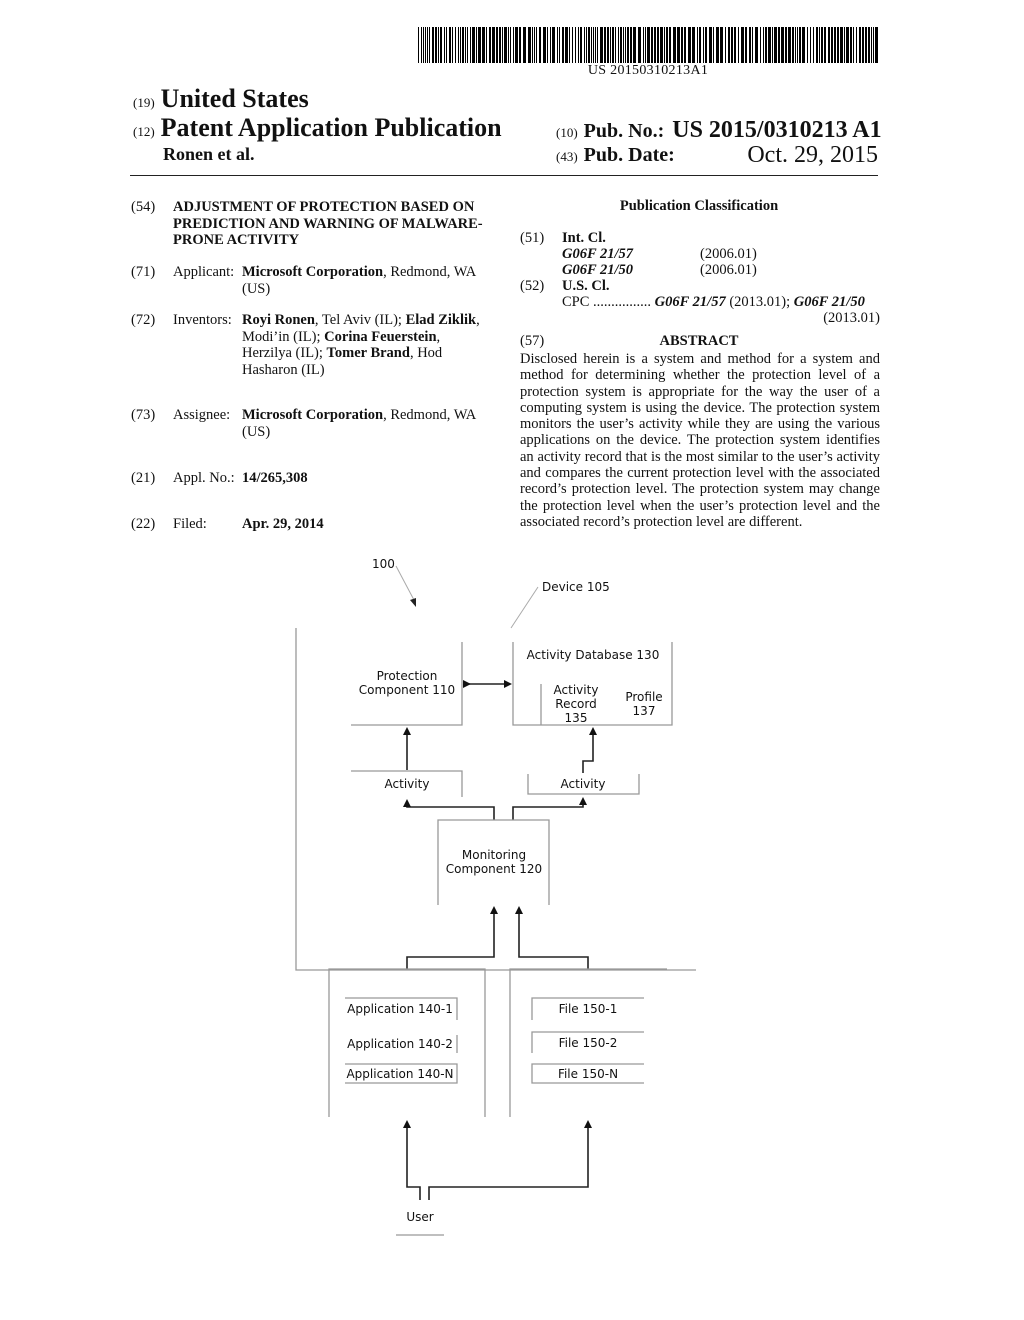  What do you see at coordinates (584, 238) in the screenshot?
I see `int-cl-label: Int. Cl.` at bounding box center [584, 238].